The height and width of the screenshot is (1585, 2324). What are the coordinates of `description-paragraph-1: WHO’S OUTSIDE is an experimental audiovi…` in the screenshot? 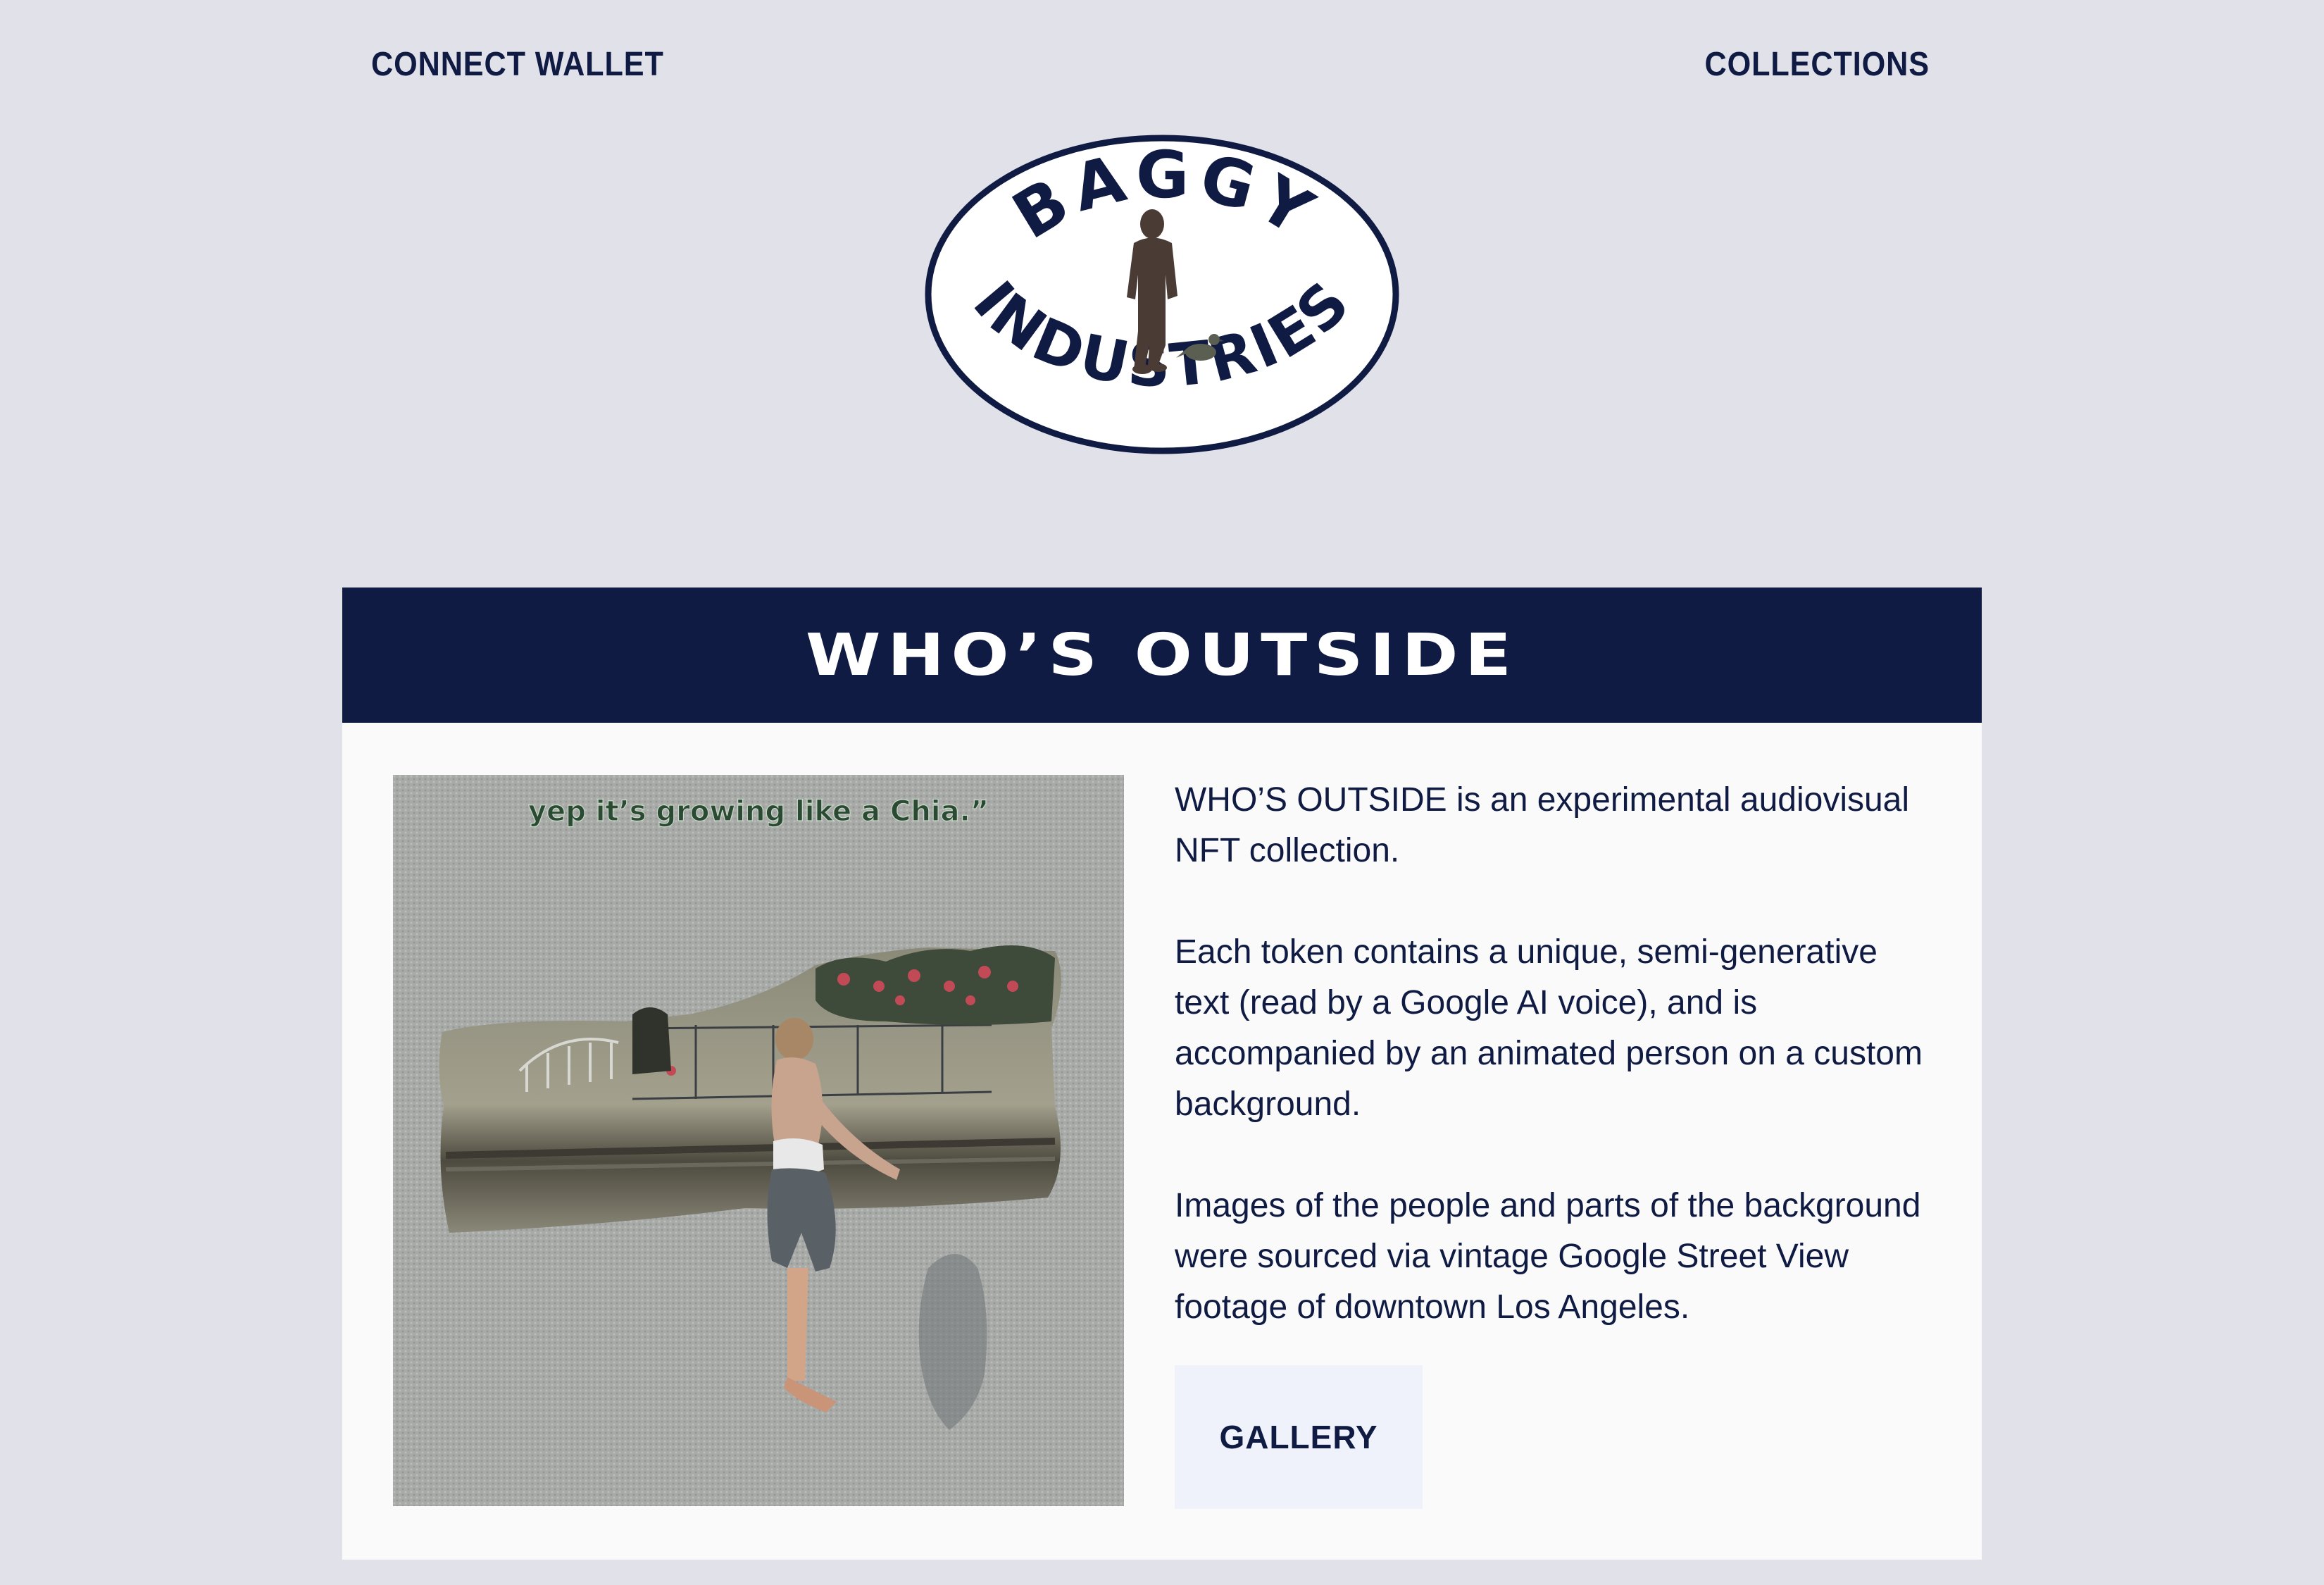 It's located at (1555, 825).